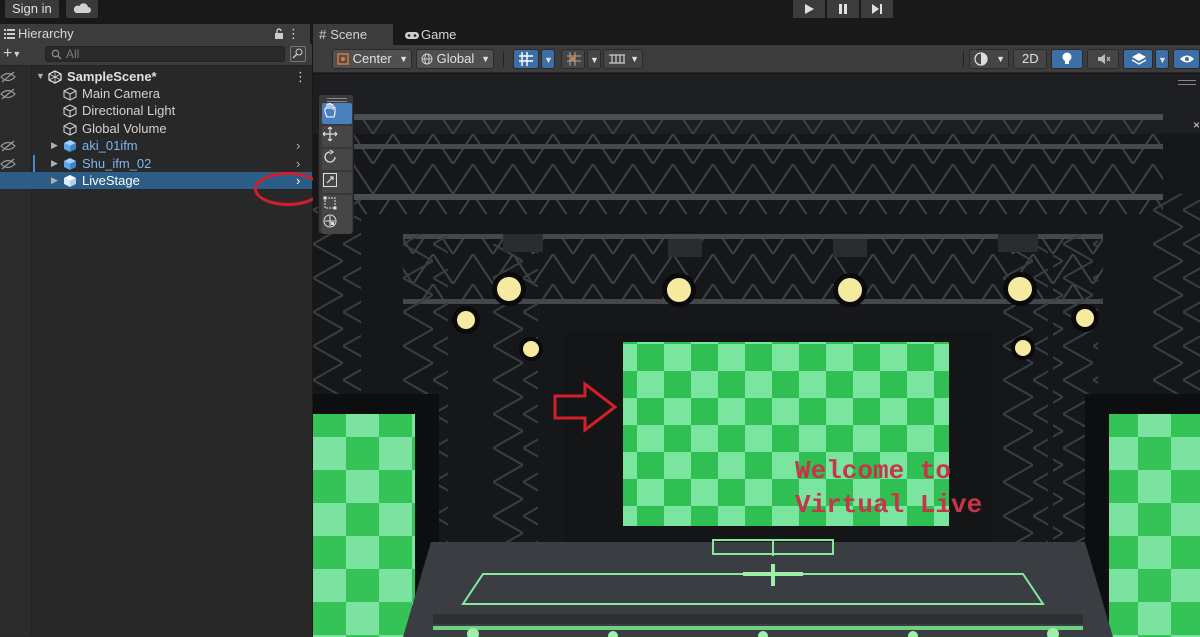  What do you see at coordinates (1067, 59) in the screenshot?
I see `lighting-toggle-button` at bounding box center [1067, 59].